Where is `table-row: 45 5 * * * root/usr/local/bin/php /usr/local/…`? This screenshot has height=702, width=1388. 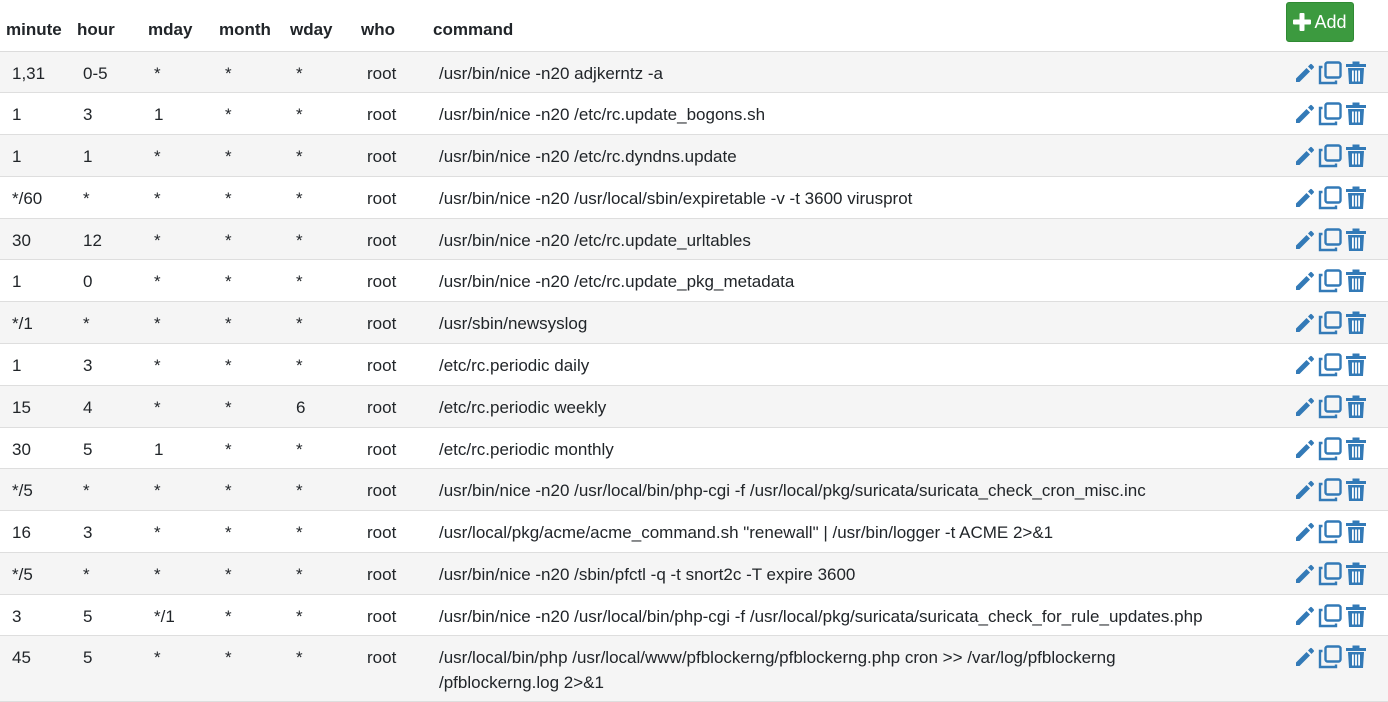 table-row: 45 5 * * * root/usr/local/bin/php /usr/local/… is located at coordinates (694, 669).